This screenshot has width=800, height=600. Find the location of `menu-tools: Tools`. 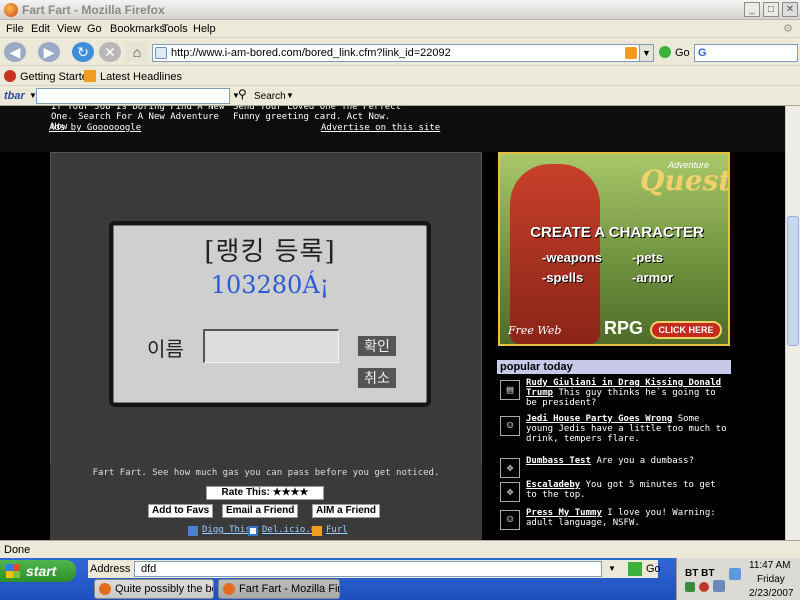

menu-tools: Tools is located at coordinates (175, 29).